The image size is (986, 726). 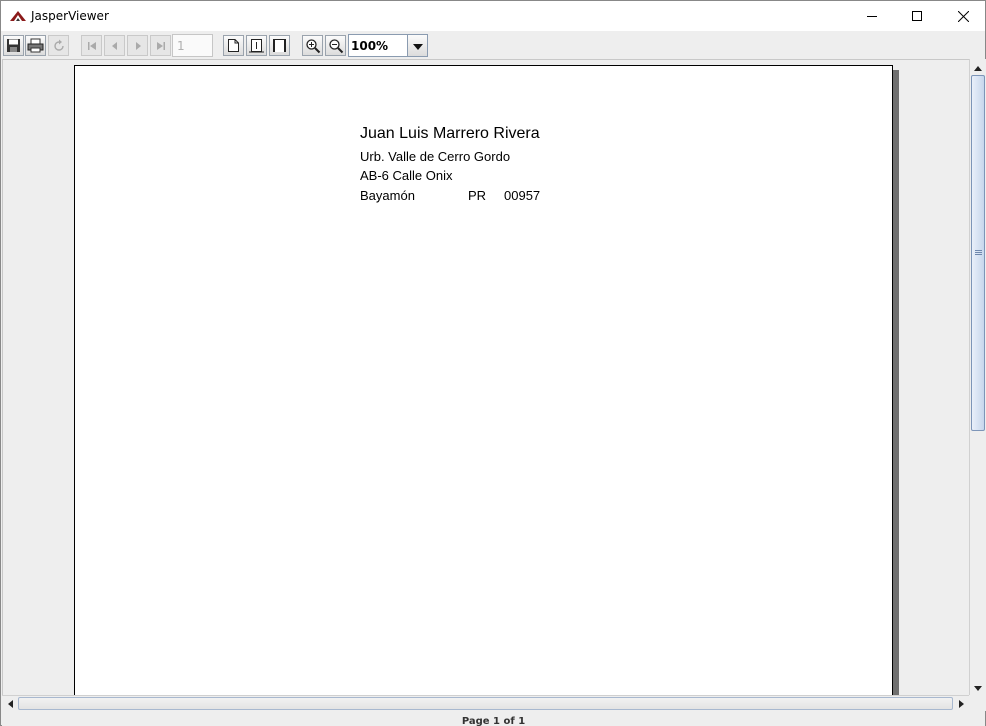 I want to click on zoom-dropdown-button, so click(x=417, y=45).